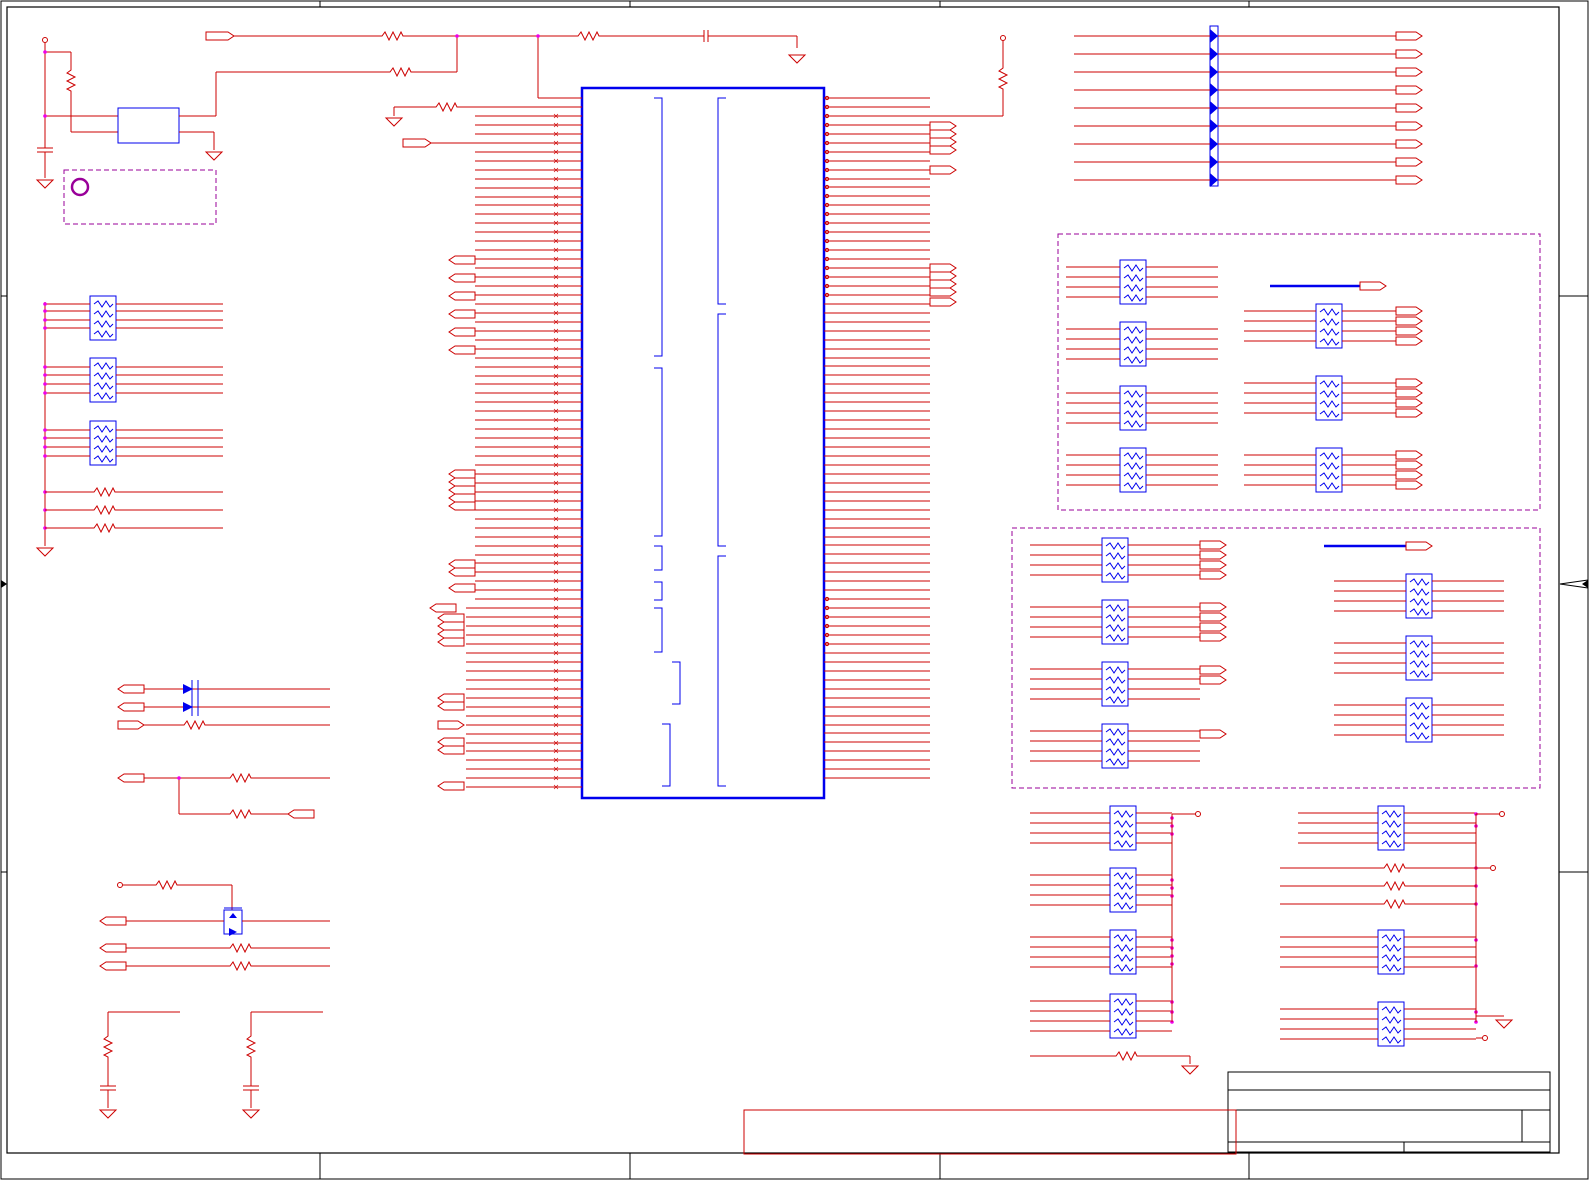 This screenshot has width=1589, height=1180. What do you see at coordinates (148, 125) in the screenshot?
I see `crystal-oscillator` at bounding box center [148, 125].